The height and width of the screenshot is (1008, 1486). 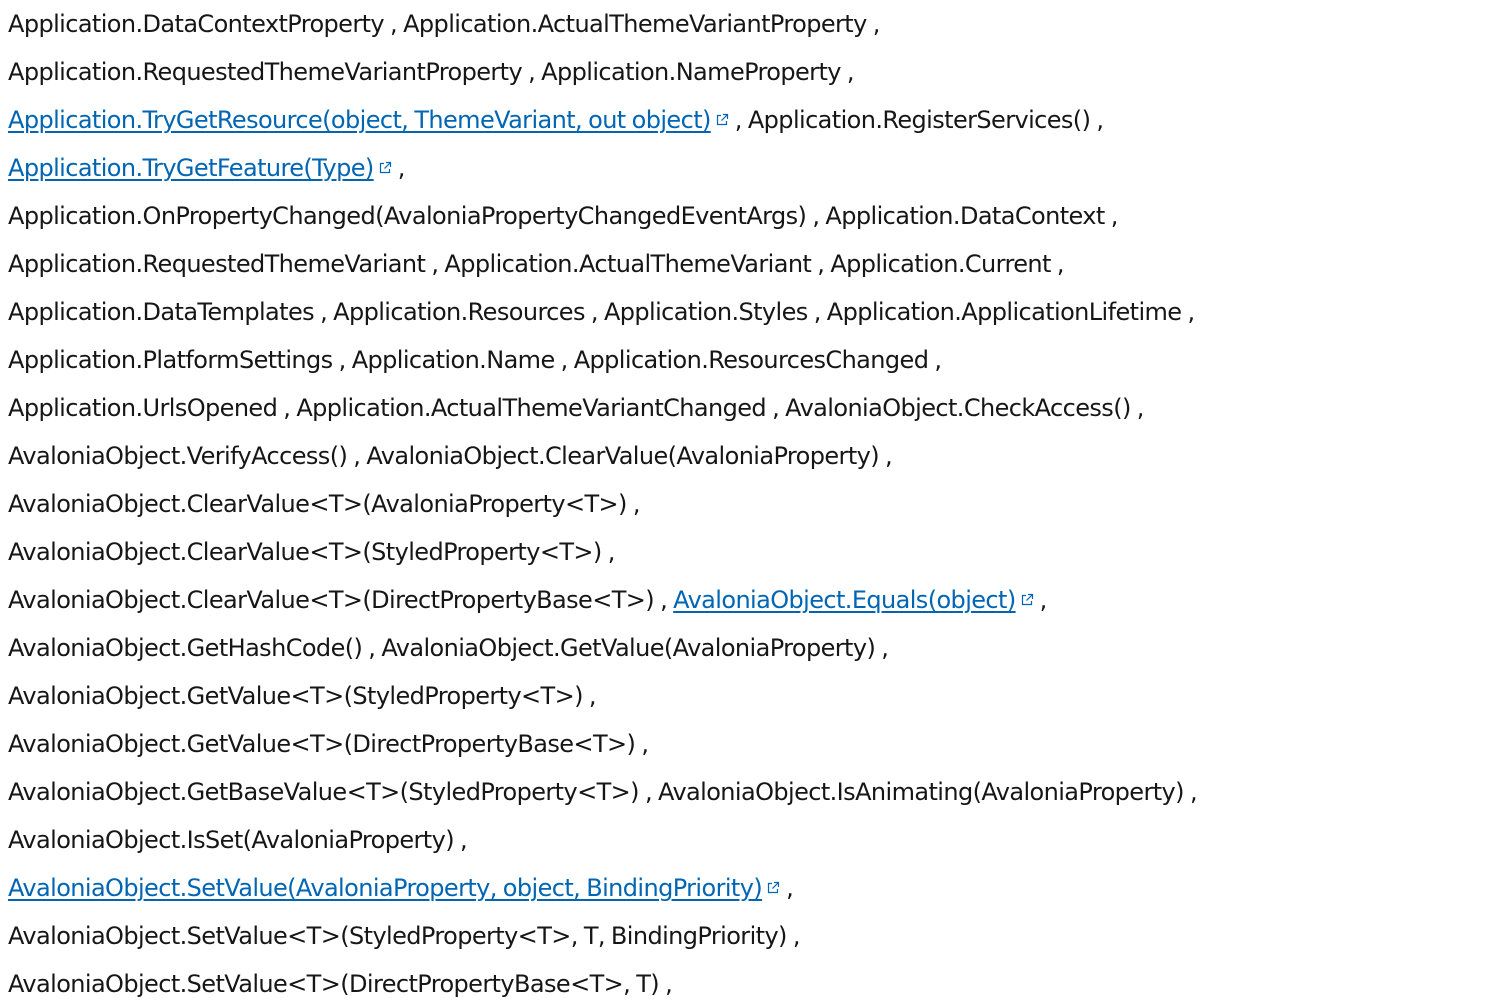 What do you see at coordinates (217, 264) in the screenshot?
I see `member-name: Application.RequestedThemeVariant` at bounding box center [217, 264].